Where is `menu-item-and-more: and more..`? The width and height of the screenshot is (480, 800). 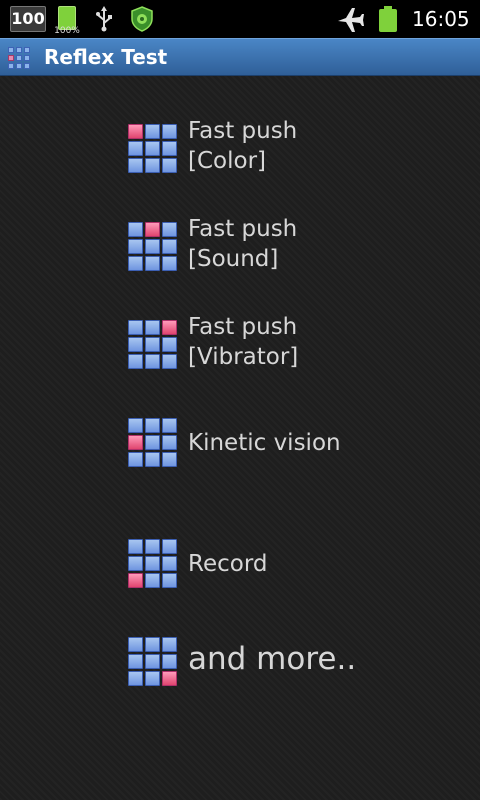
menu-item-and-more: and more.. is located at coordinates (288, 663).